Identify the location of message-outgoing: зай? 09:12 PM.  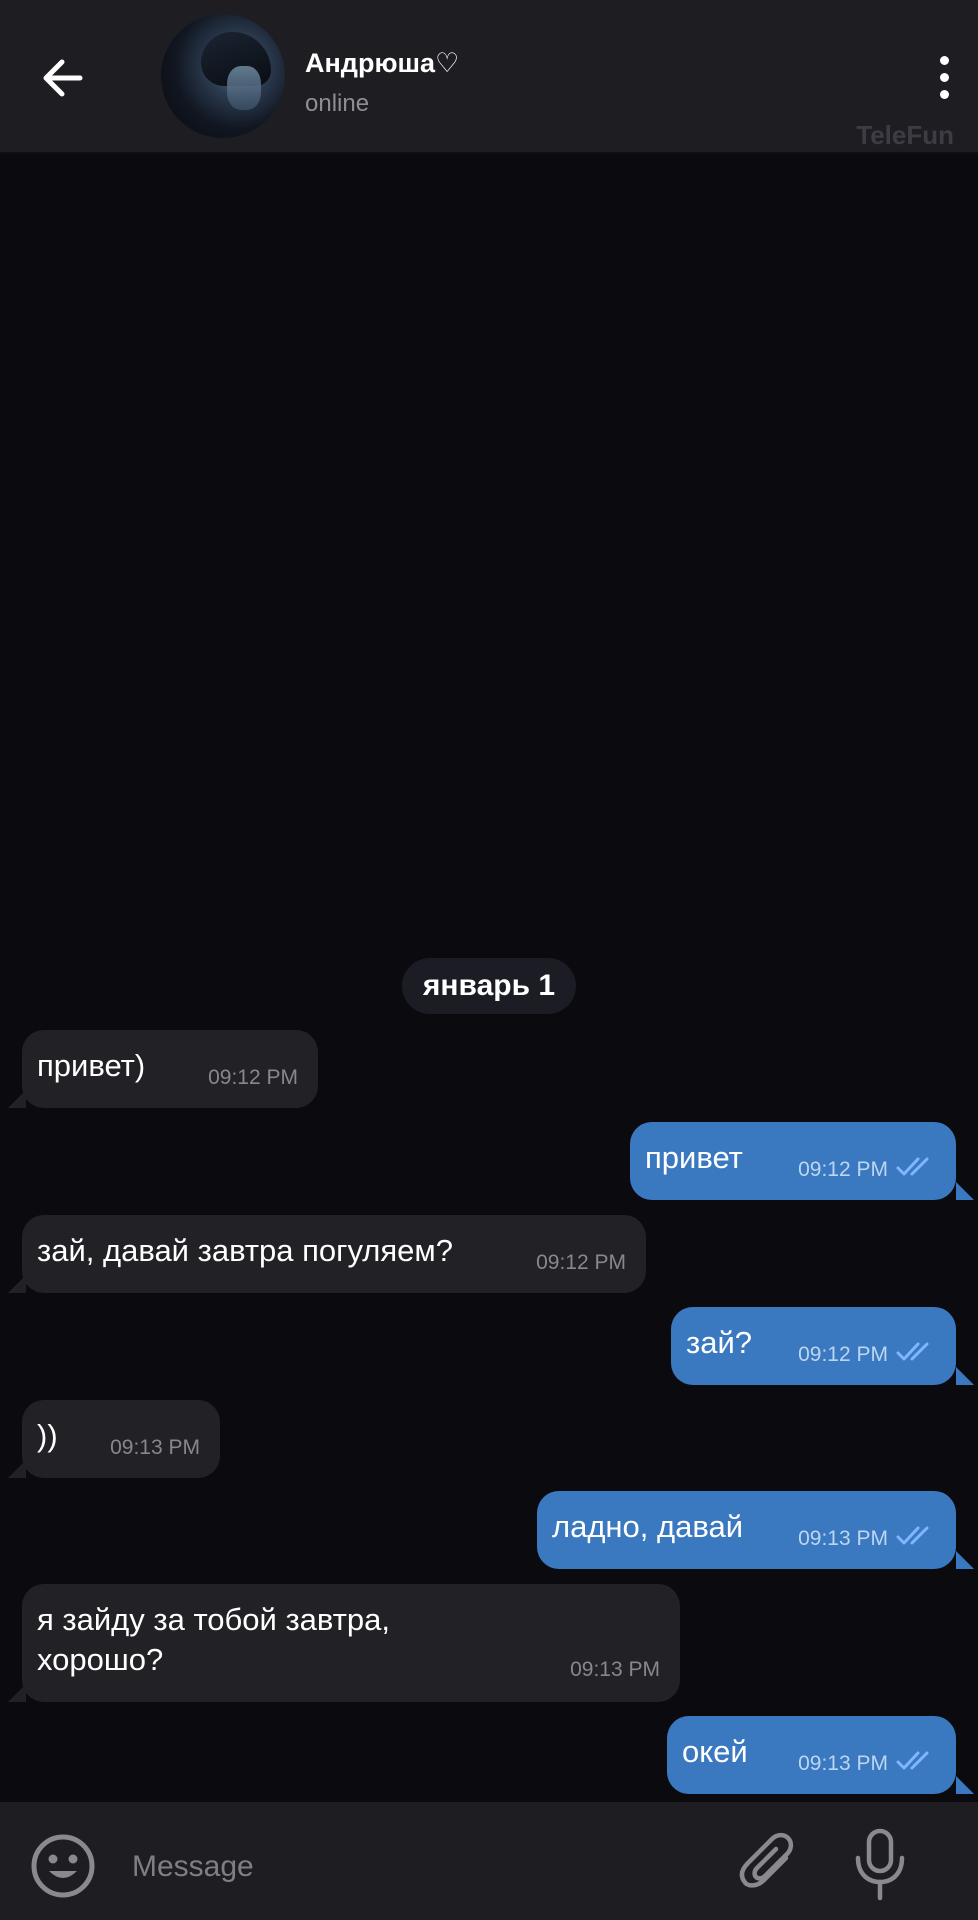
(822, 1346).